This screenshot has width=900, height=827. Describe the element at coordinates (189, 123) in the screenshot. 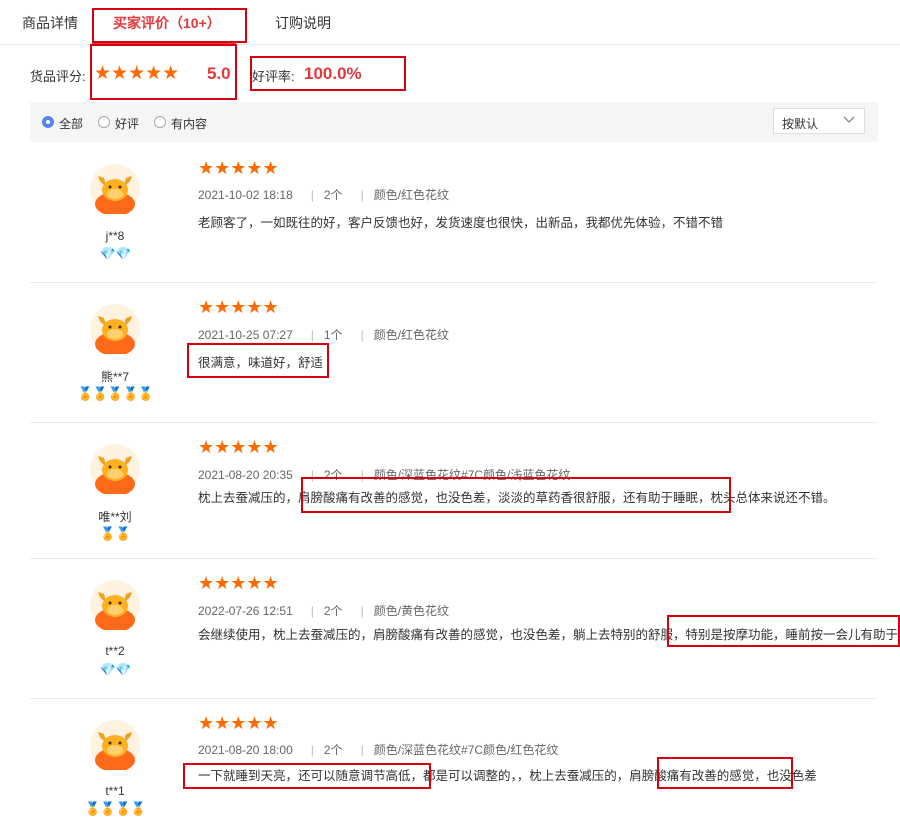

I see `radio-with-content-label: 有内容` at that location.